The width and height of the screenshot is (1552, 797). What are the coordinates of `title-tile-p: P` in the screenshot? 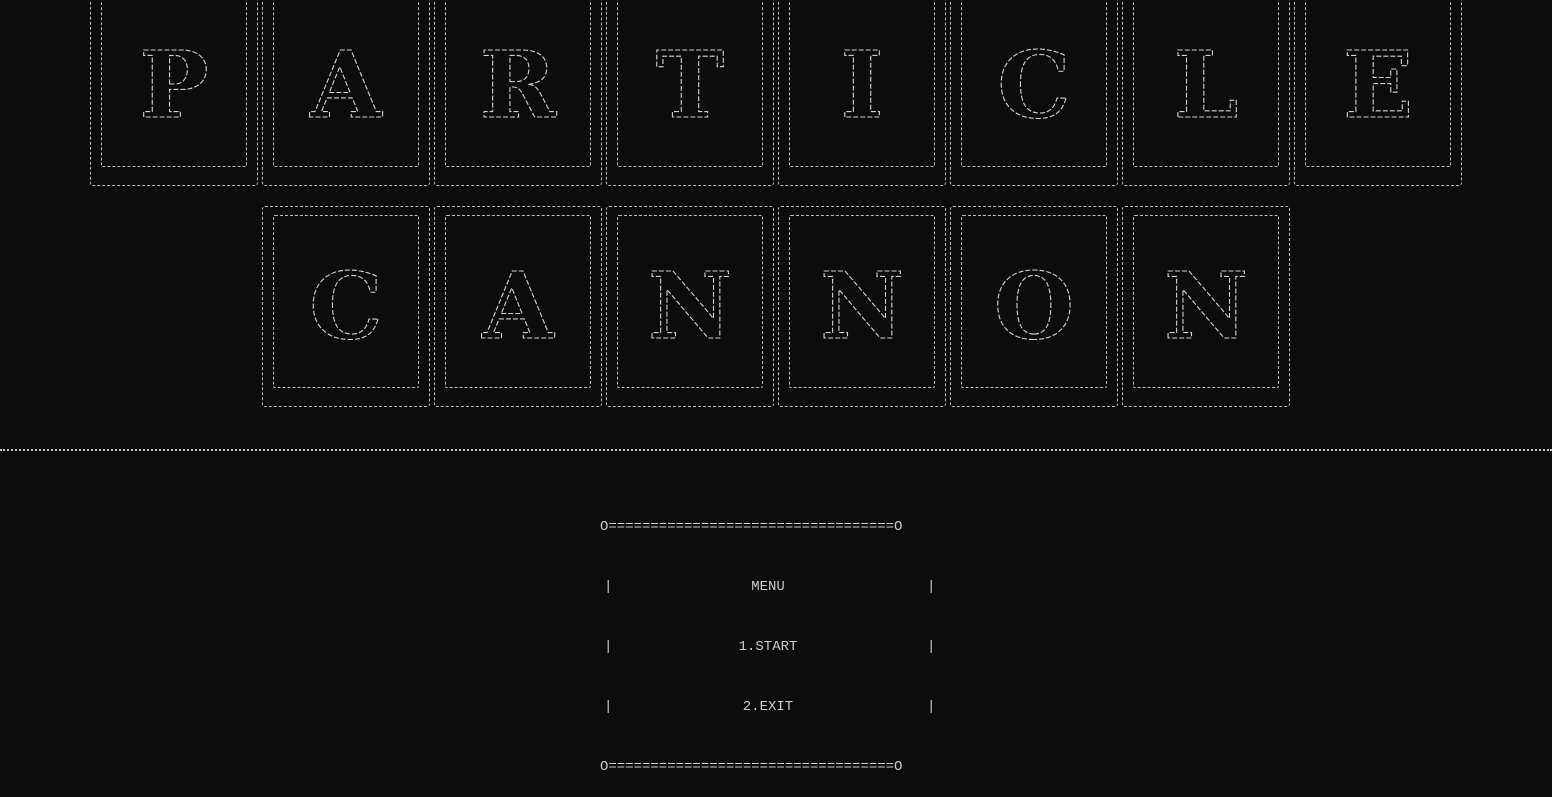 It's located at (174, 93).